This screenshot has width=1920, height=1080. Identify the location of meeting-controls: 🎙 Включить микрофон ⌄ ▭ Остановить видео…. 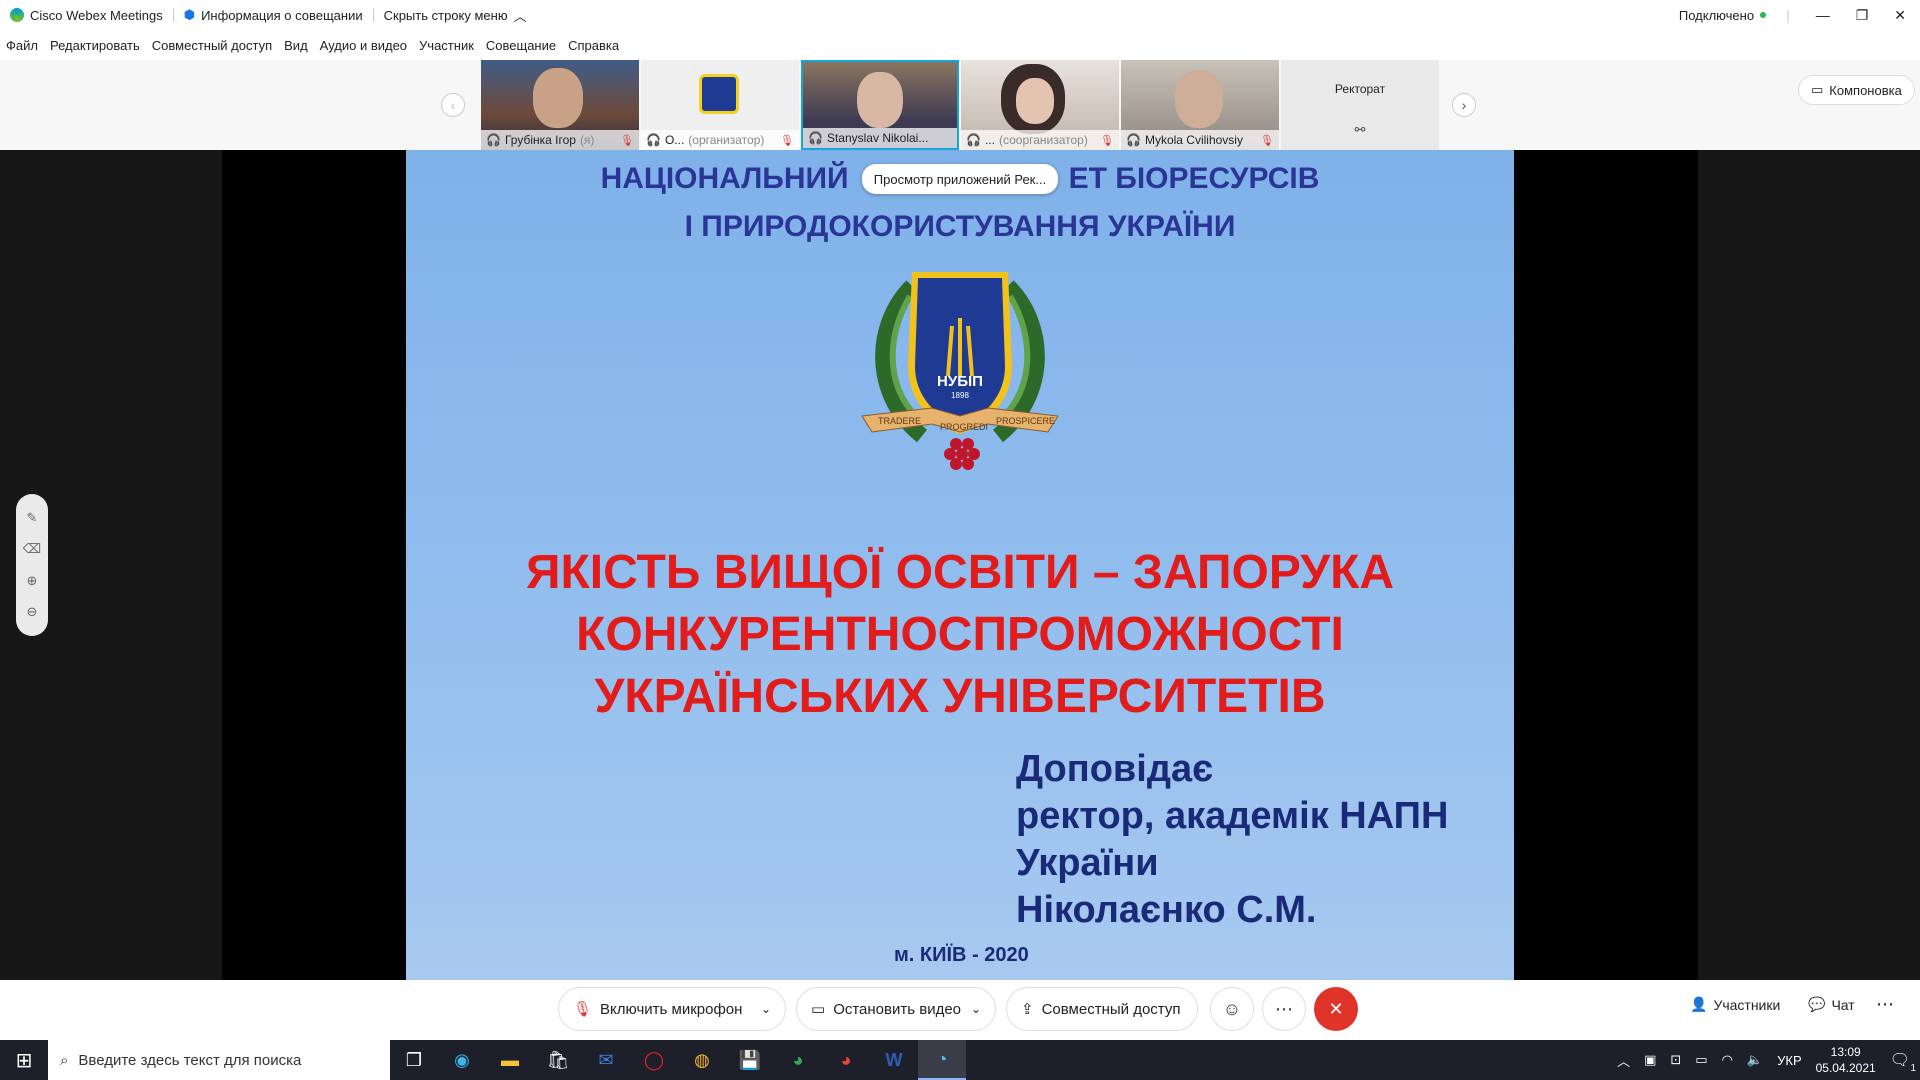
(960, 1010).